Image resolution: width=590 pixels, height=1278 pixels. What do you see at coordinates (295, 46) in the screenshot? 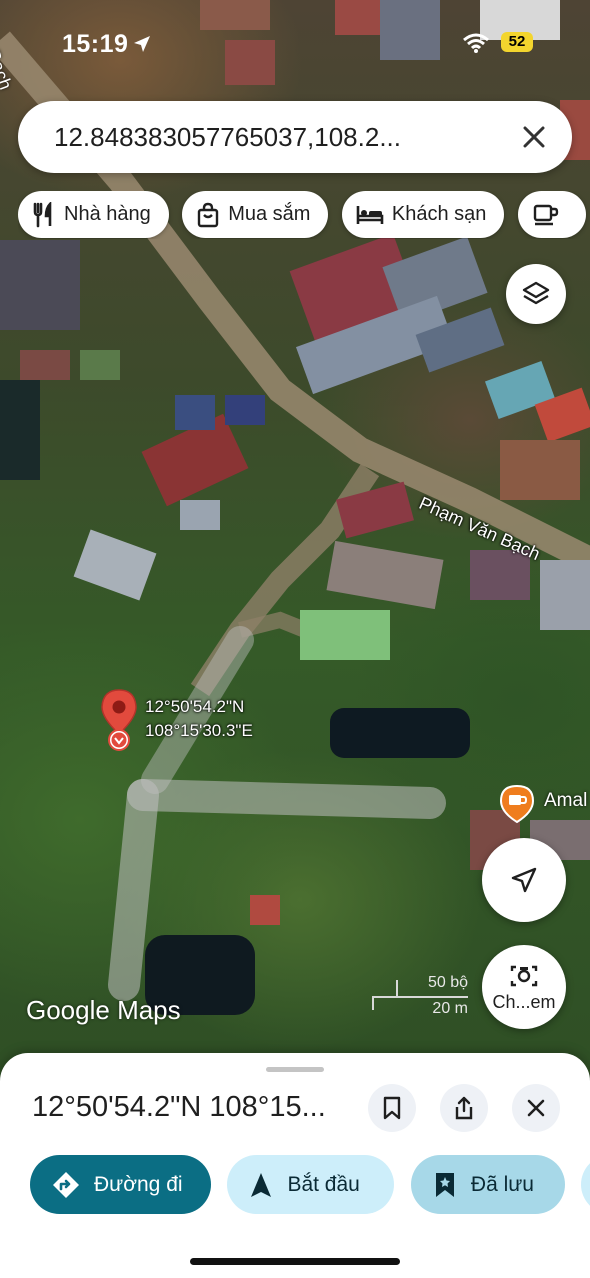
I see `status-bar: 15:19 52` at bounding box center [295, 46].